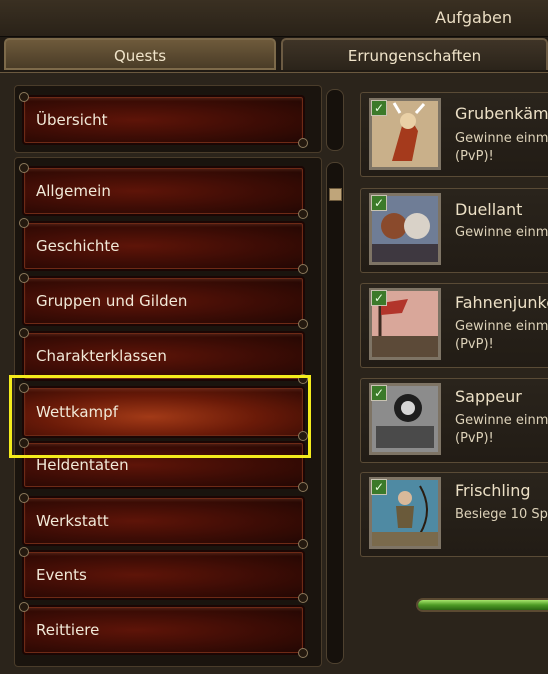 This screenshot has height=674, width=548. Describe the element at coordinates (163, 630) in the screenshot. I see `category-reittiere-button: Reittiere` at that location.